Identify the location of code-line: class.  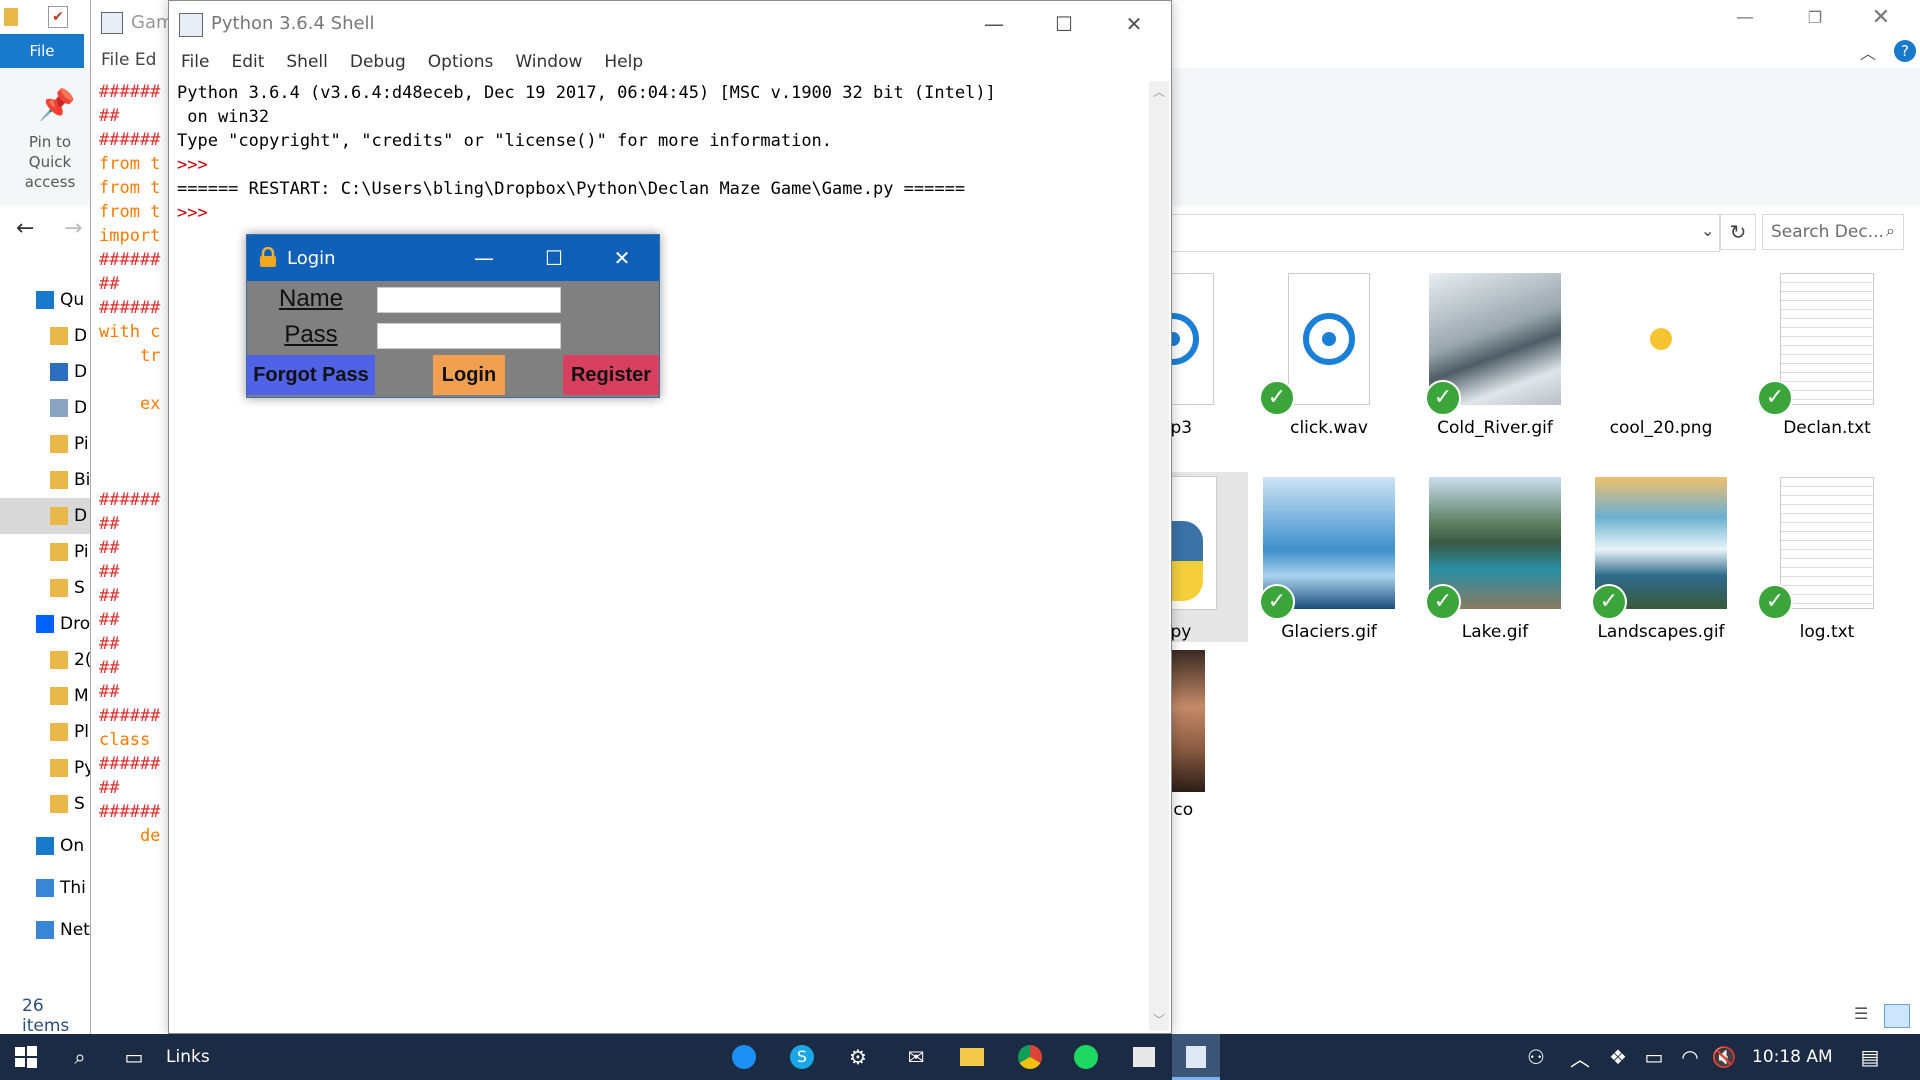
(130, 740).